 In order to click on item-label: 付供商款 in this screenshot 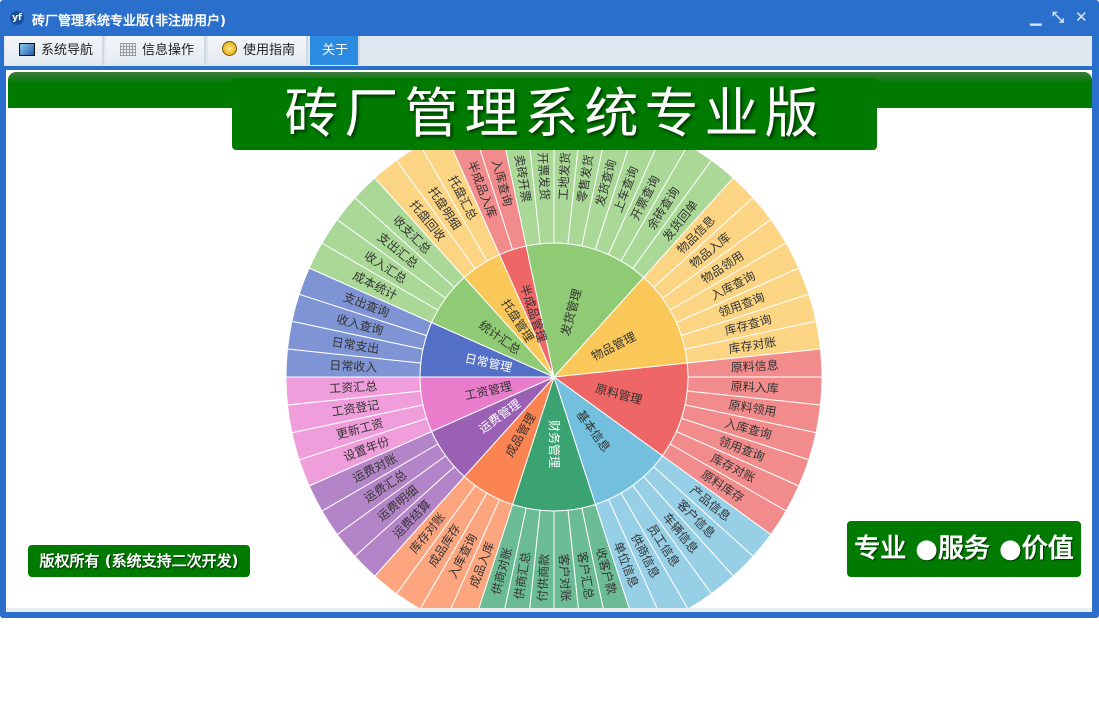, I will do `click(542, 577)`.